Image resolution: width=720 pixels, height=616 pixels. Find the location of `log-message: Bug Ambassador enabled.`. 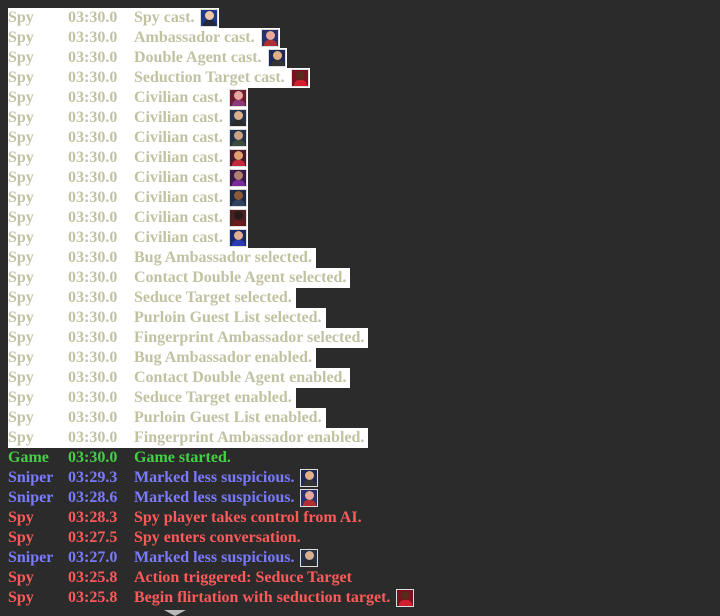

log-message: Bug Ambassador enabled. is located at coordinates (223, 357).